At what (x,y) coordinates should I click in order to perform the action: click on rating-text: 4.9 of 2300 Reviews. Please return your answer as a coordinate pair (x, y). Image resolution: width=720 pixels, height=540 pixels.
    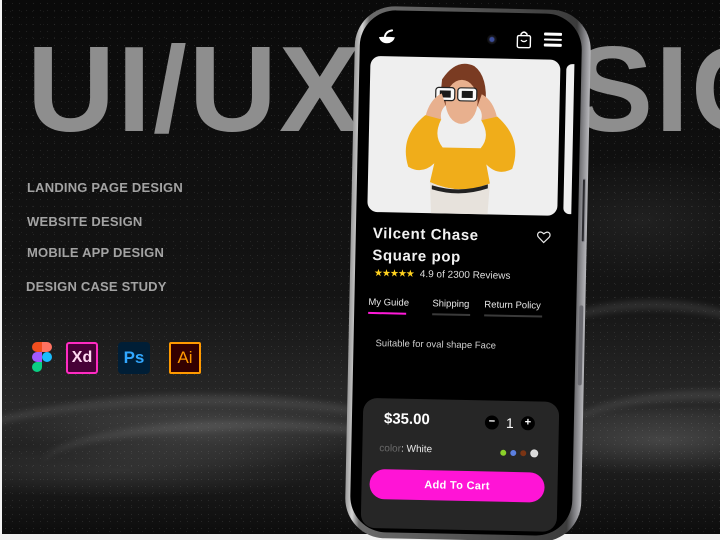
    Looking at the image, I should click on (465, 275).